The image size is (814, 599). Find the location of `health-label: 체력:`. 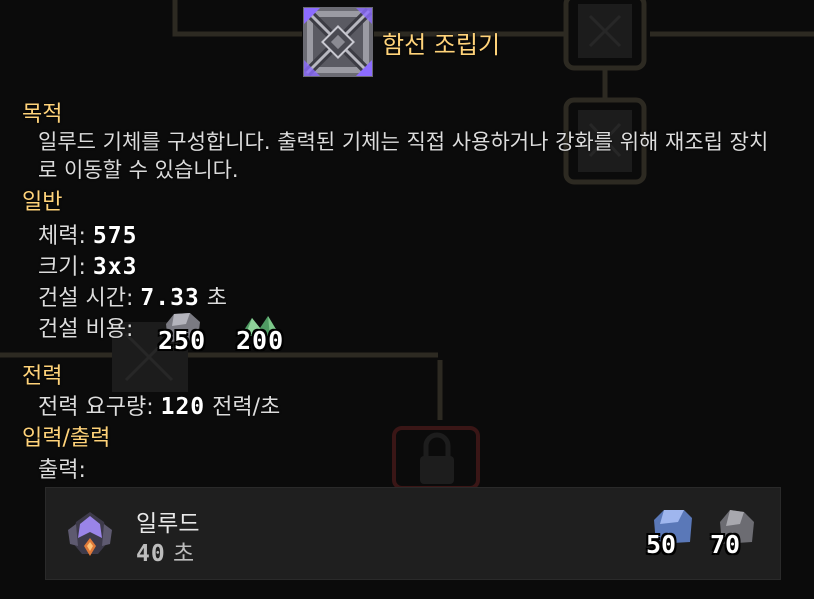

health-label: 체력: is located at coordinates (62, 236).